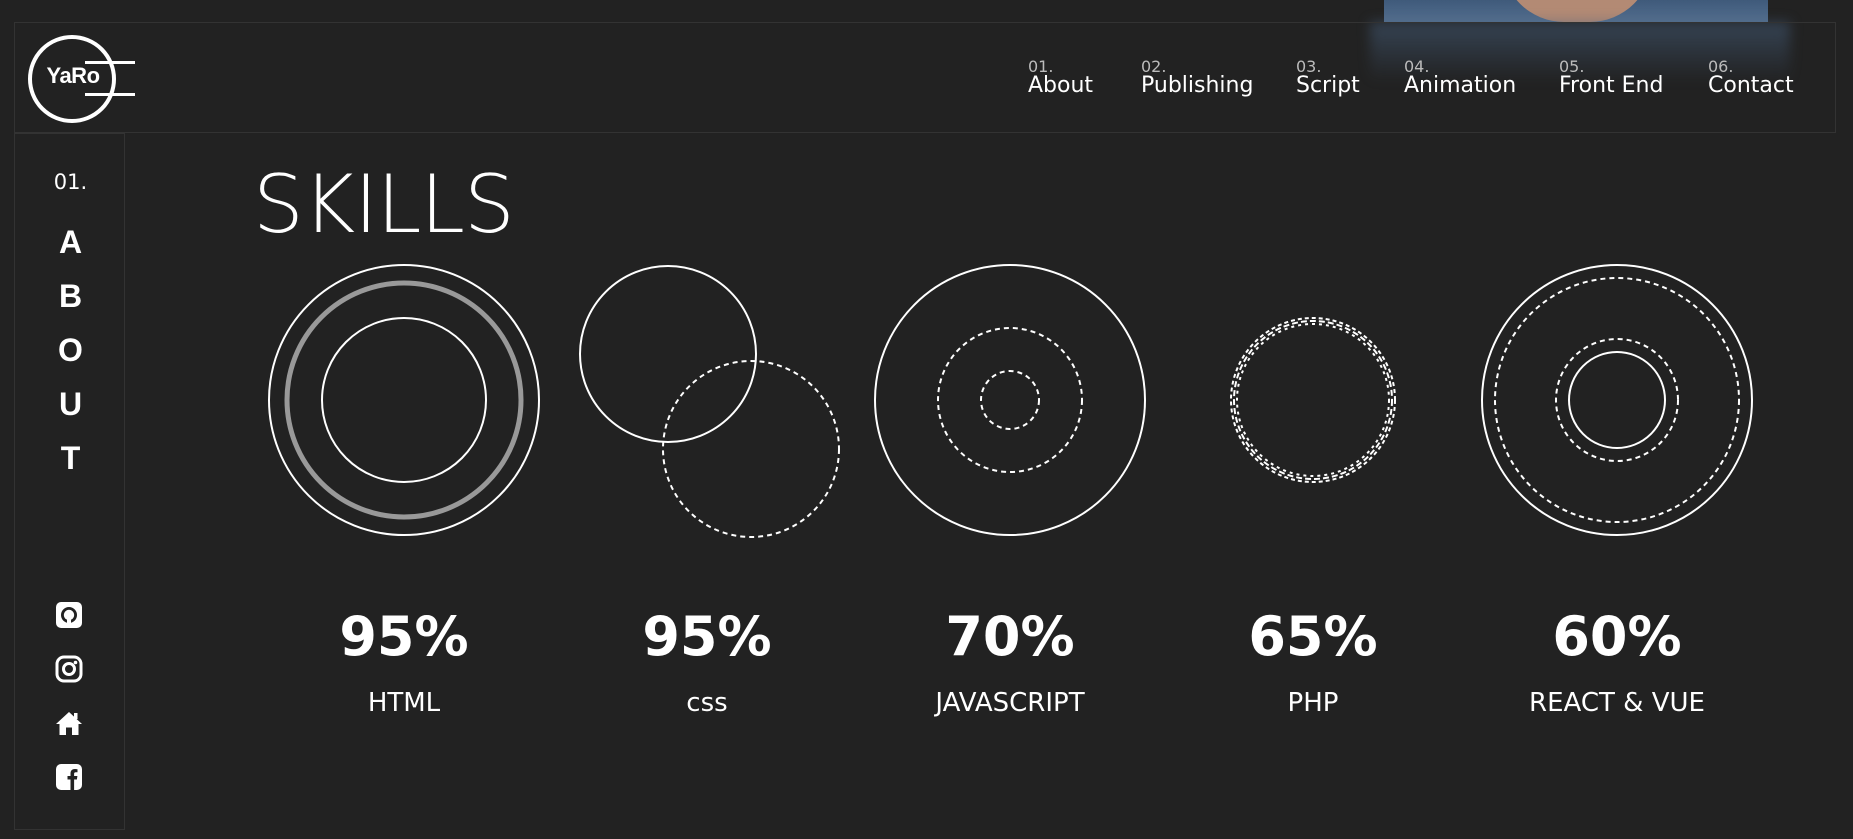 The height and width of the screenshot is (839, 1853). Describe the element at coordinates (1010, 703) in the screenshot. I see `skill-name-javascript: JAVASCRIPT` at that location.